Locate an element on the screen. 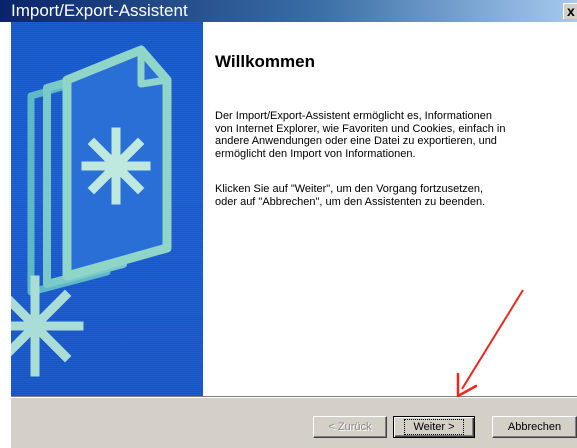  next-button: Weiter > is located at coordinates (434, 427).